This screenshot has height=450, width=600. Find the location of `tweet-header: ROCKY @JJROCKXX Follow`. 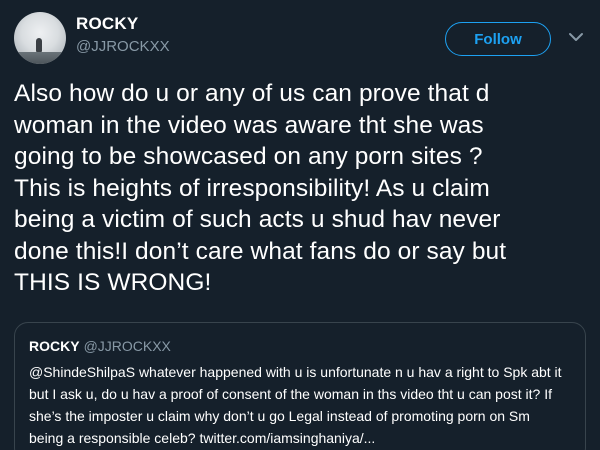

tweet-header: ROCKY @JJROCKXX Follow is located at coordinates (300, 38).